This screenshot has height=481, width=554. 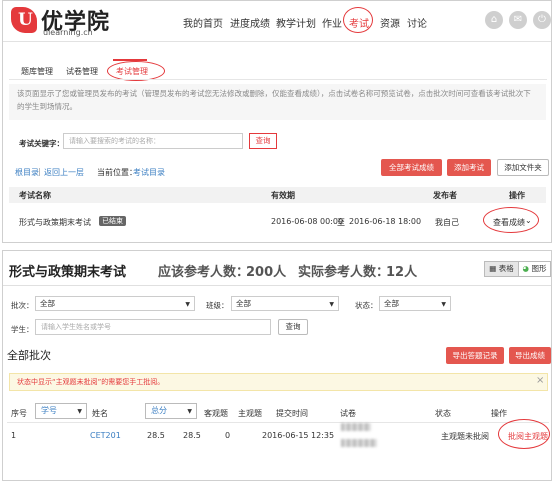 What do you see at coordinates (285, 303) in the screenshot?
I see `class-select: 全部 ▼` at bounding box center [285, 303].